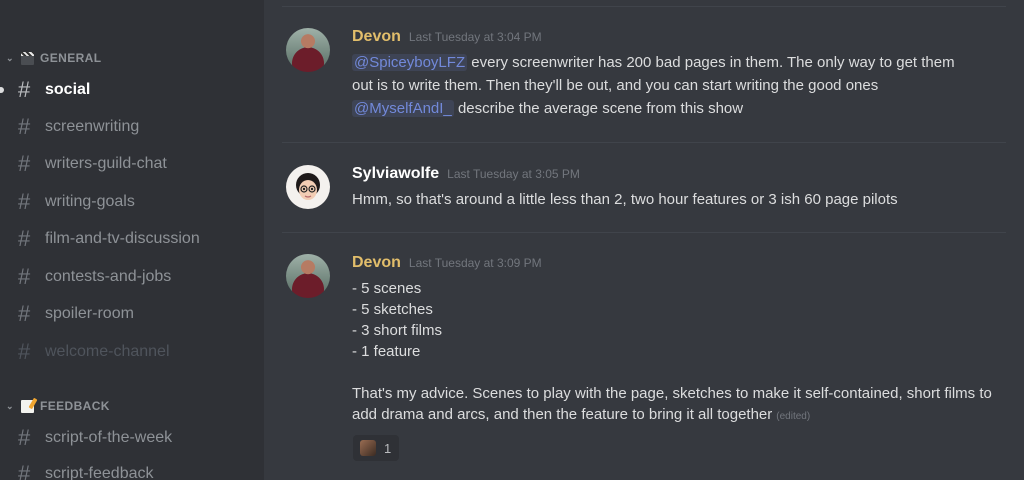 The width and height of the screenshot is (1024, 480). Describe the element at coordinates (106, 163) in the screenshot. I see `channel-name: writers-guild-chat` at that location.